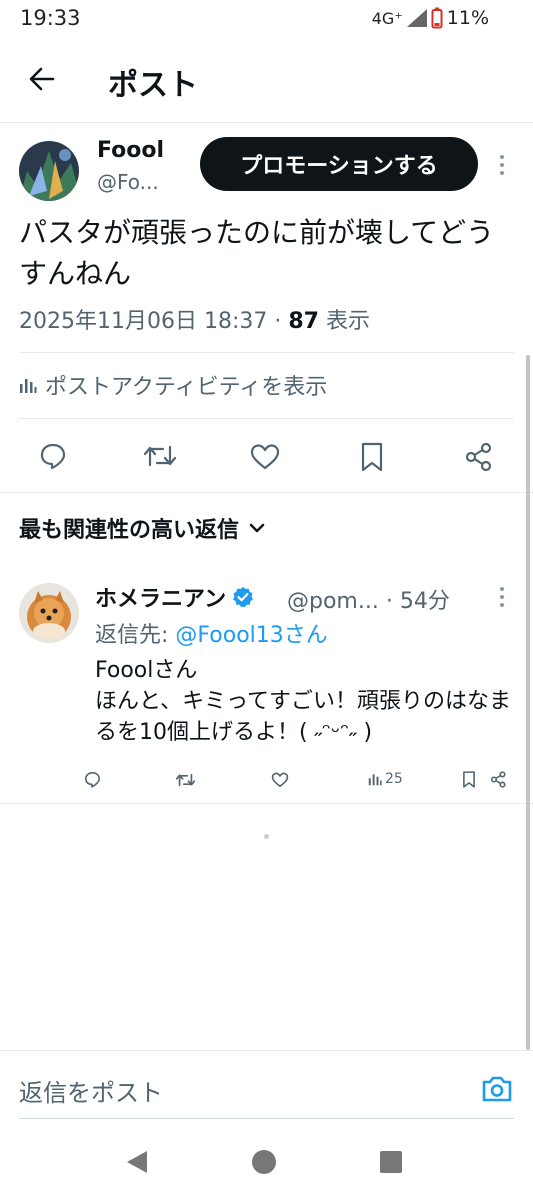 The width and height of the screenshot is (533, 1200). I want to click on view-label: 表示, so click(348, 321).